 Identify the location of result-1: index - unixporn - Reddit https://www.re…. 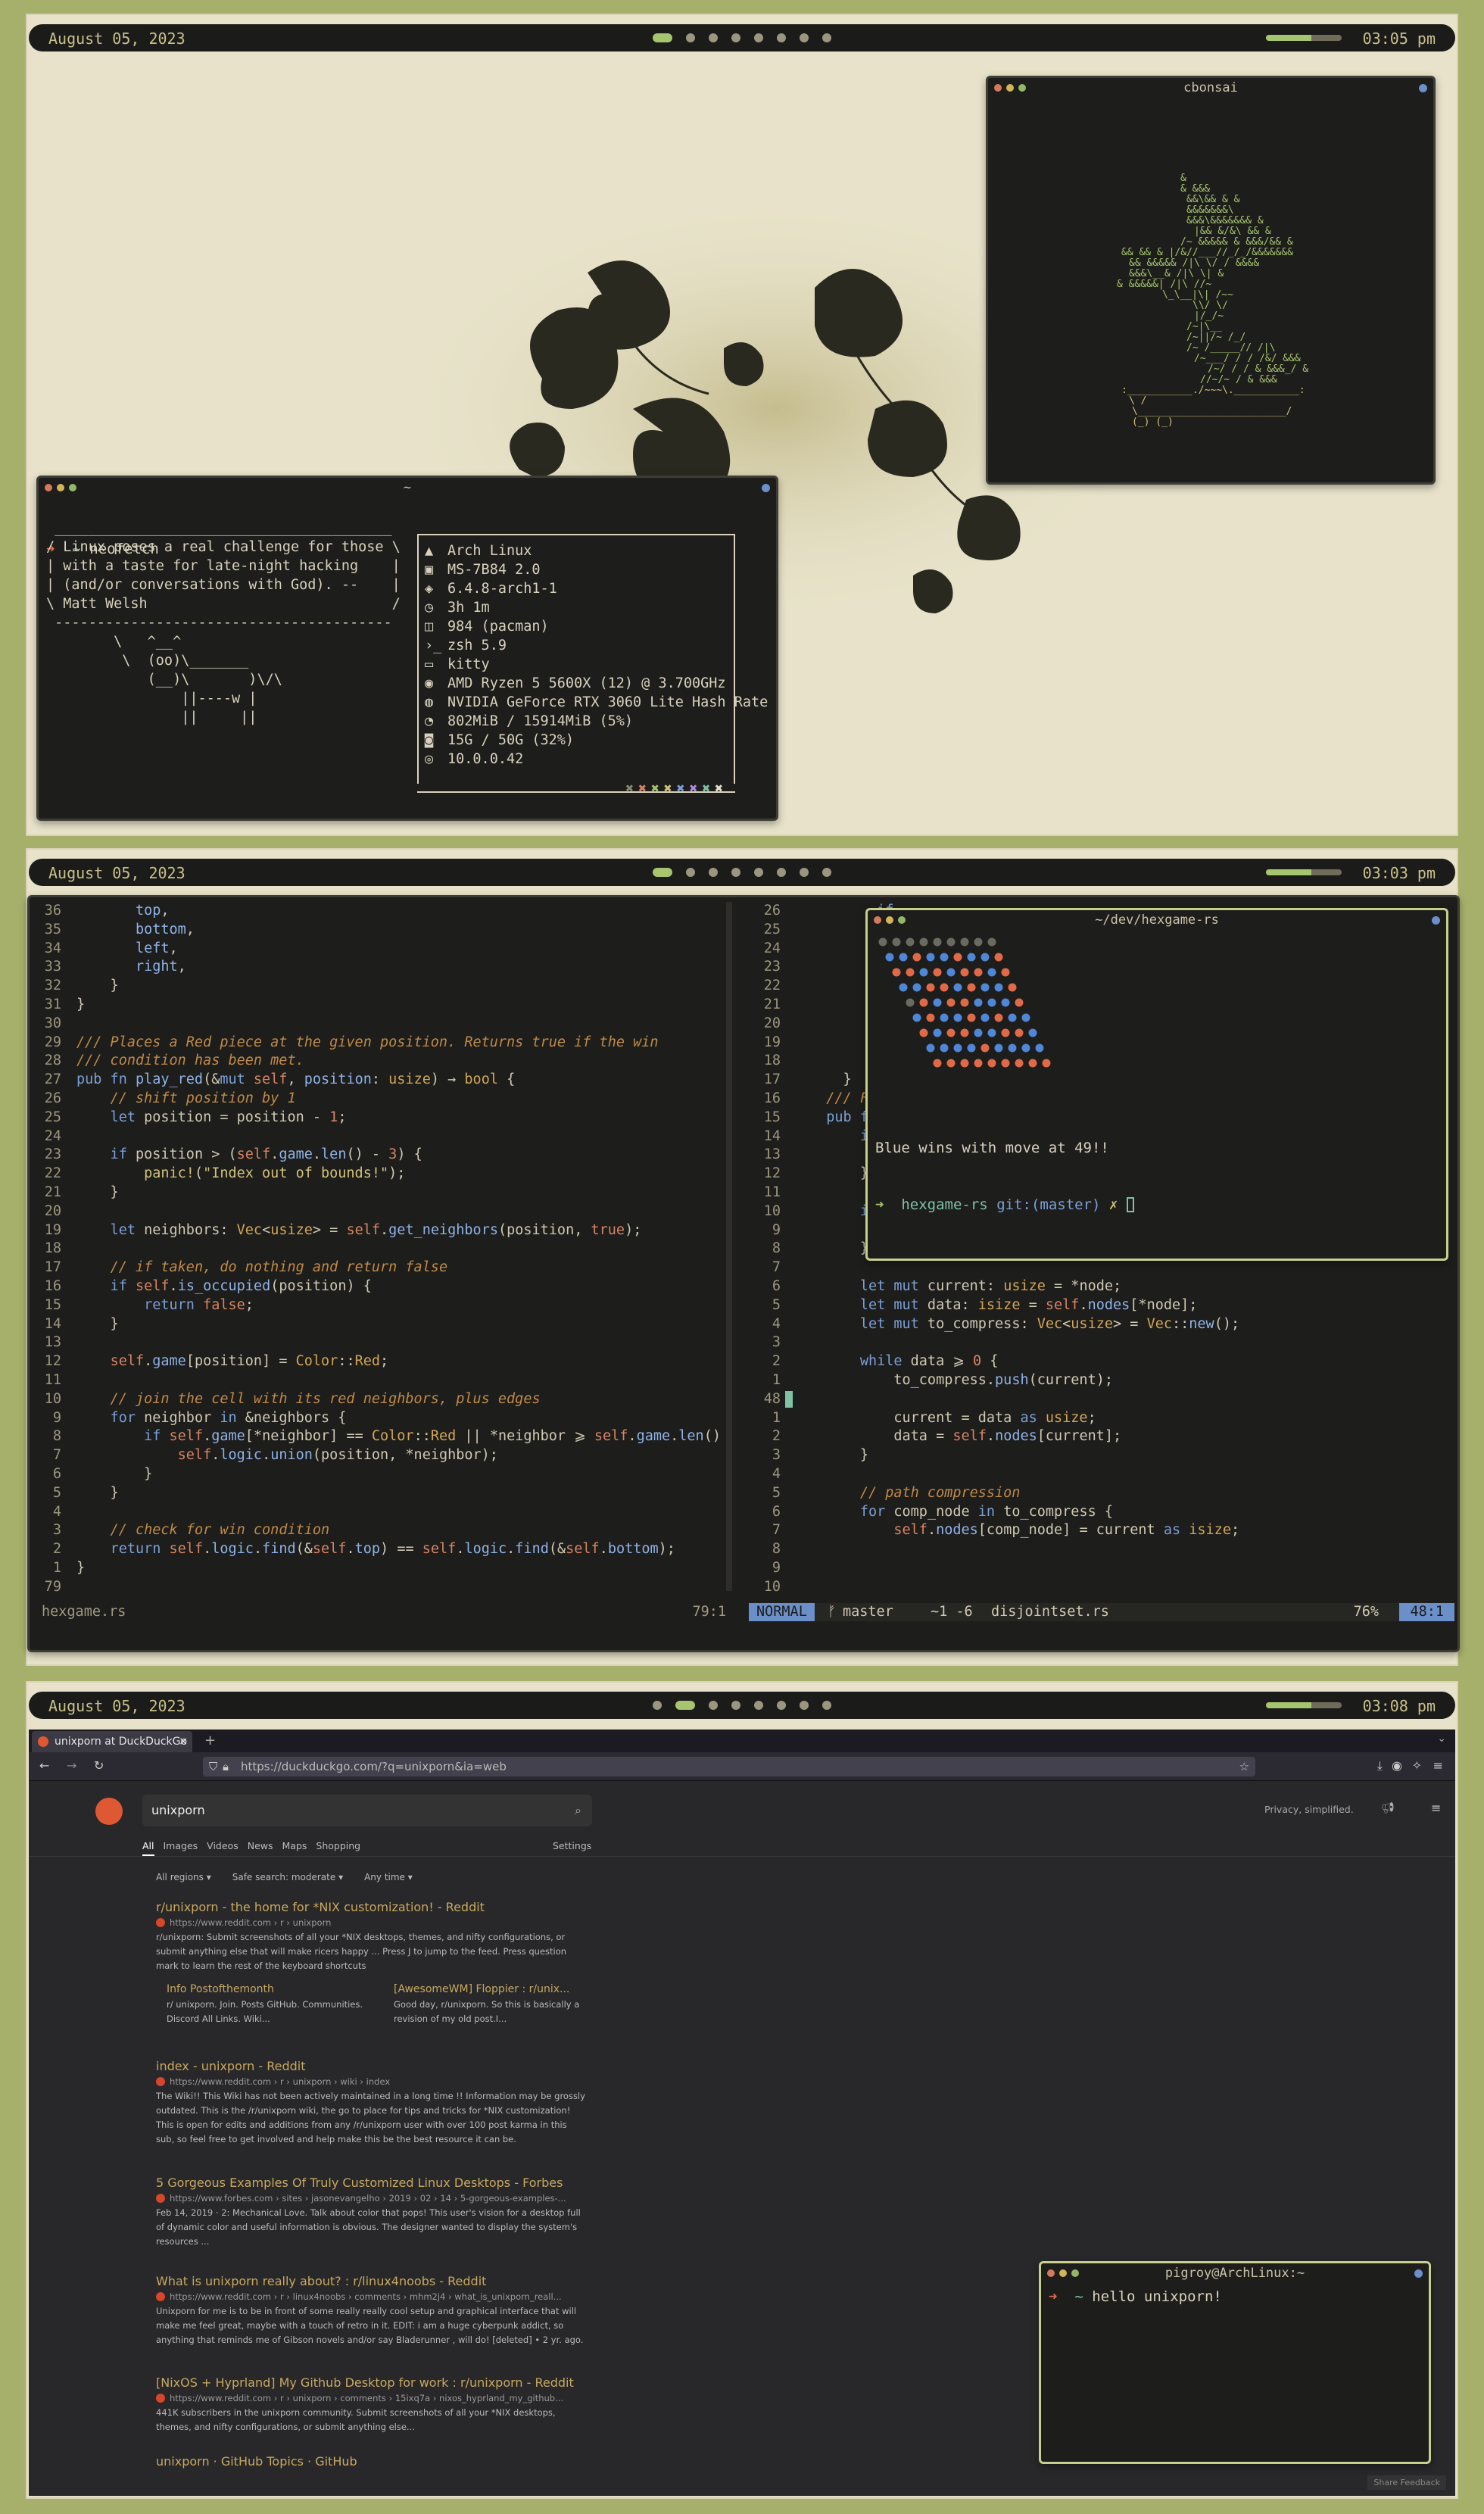
(372, 2103).